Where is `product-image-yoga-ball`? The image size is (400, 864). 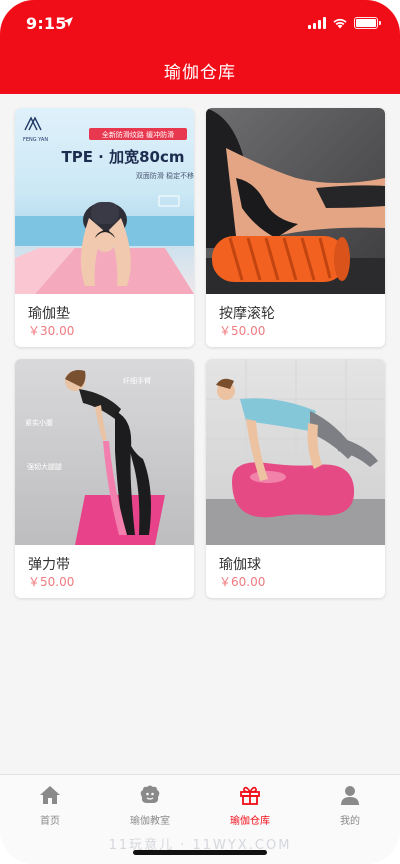
product-image-yoga-ball is located at coordinates (295, 452).